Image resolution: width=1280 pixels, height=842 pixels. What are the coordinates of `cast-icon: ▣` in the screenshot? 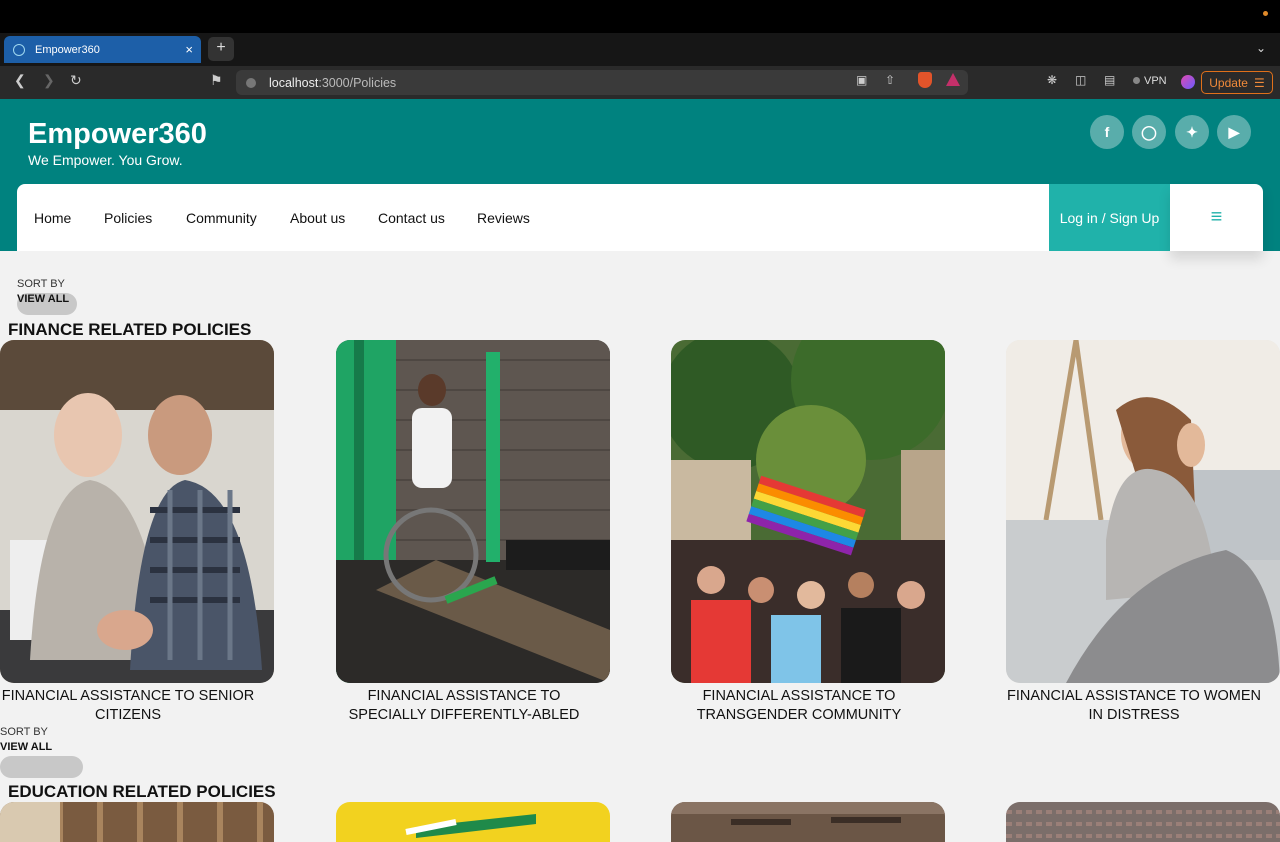 It's located at (861, 80).